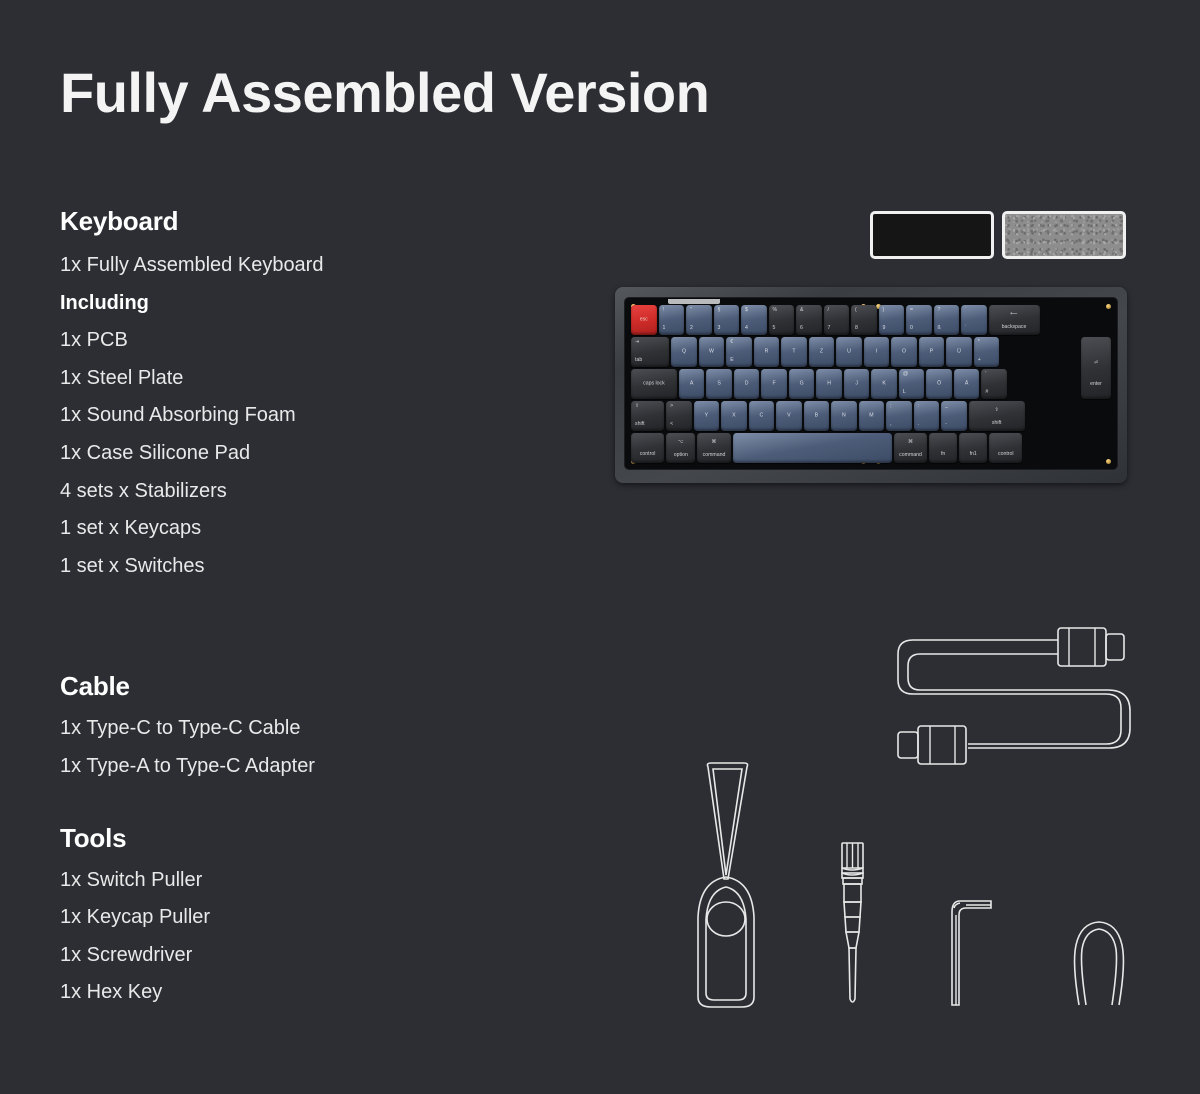  Describe the element at coordinates (794, 352) in the screenshot. I see `keycap: T` at that location.